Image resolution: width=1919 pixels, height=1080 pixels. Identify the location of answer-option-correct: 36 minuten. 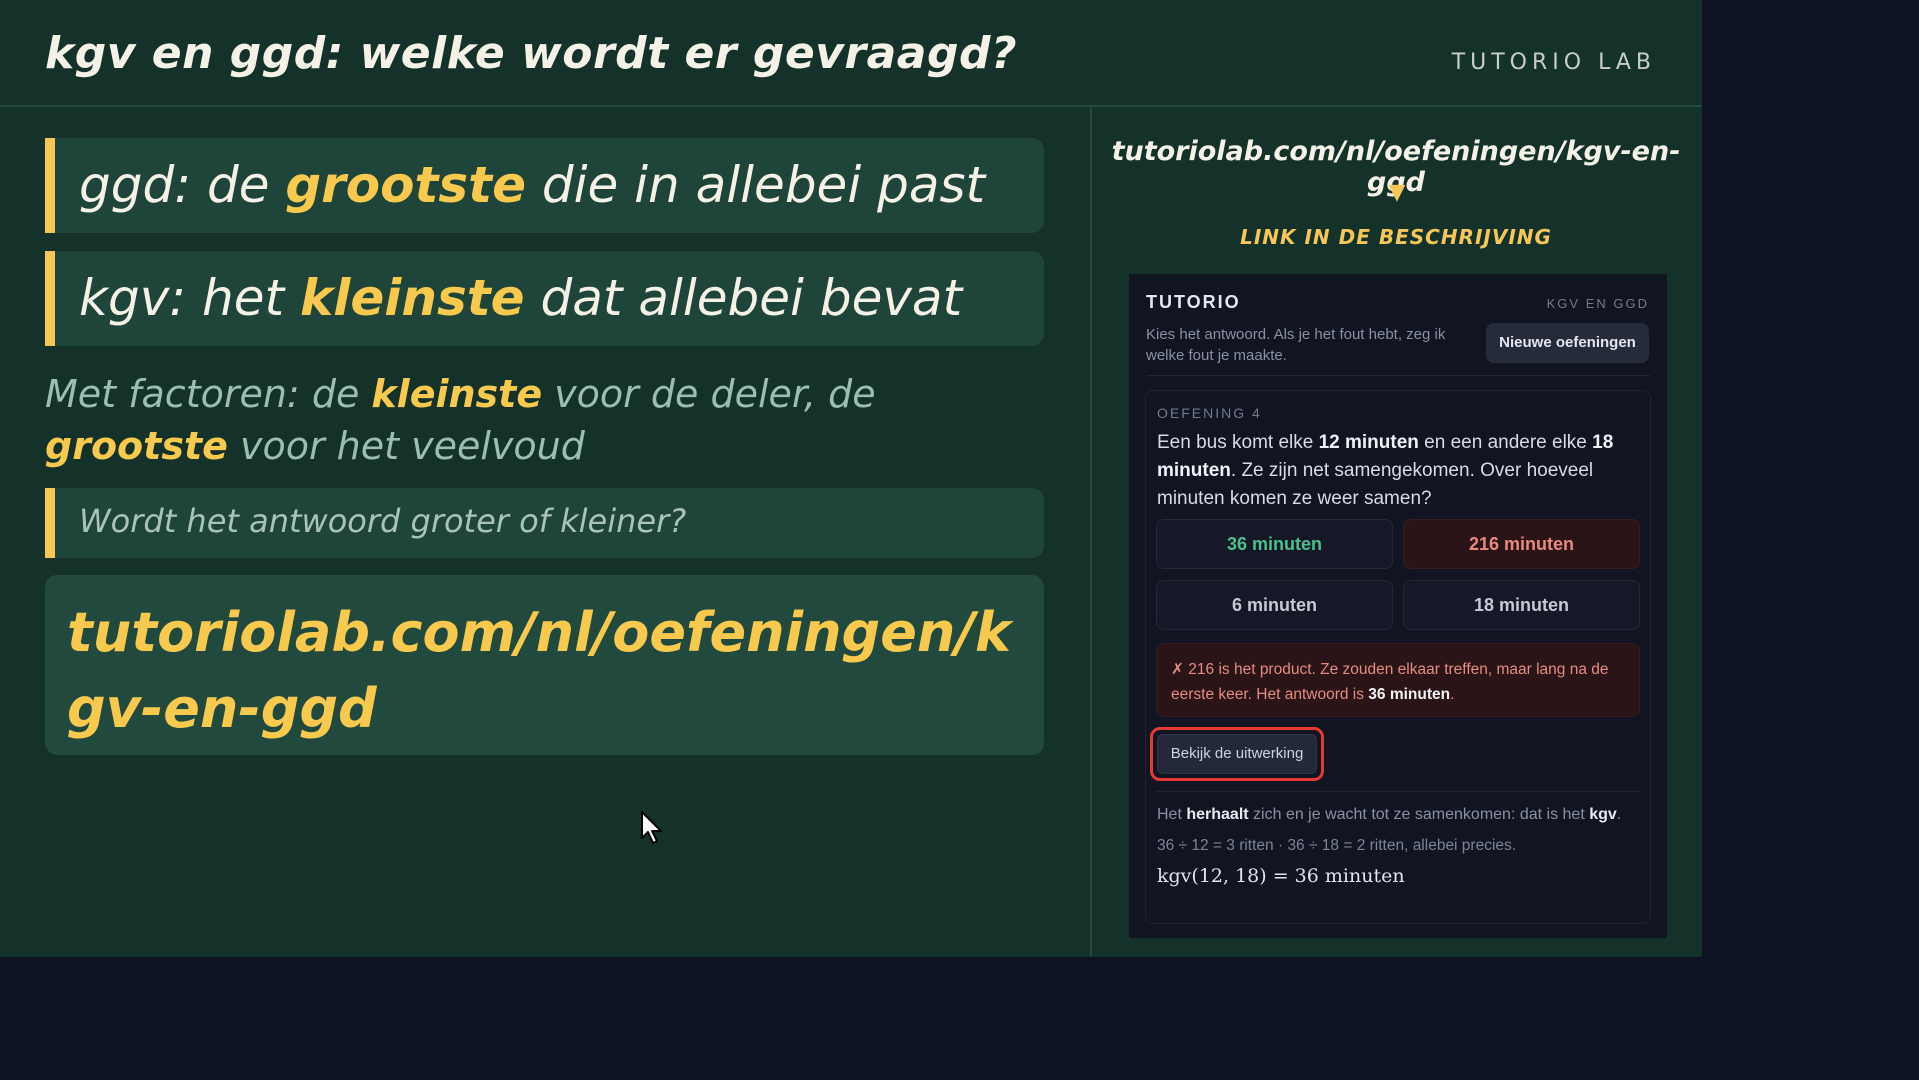
(1274, 544).